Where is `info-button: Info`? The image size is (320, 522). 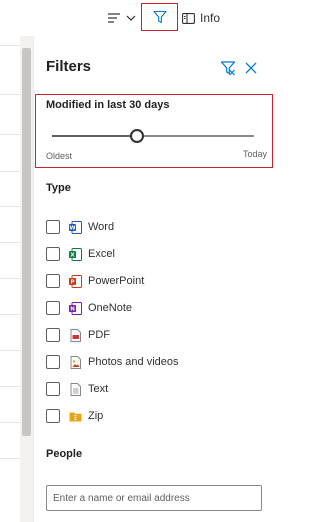
info-button: Info is located at coordinates (201, 18).